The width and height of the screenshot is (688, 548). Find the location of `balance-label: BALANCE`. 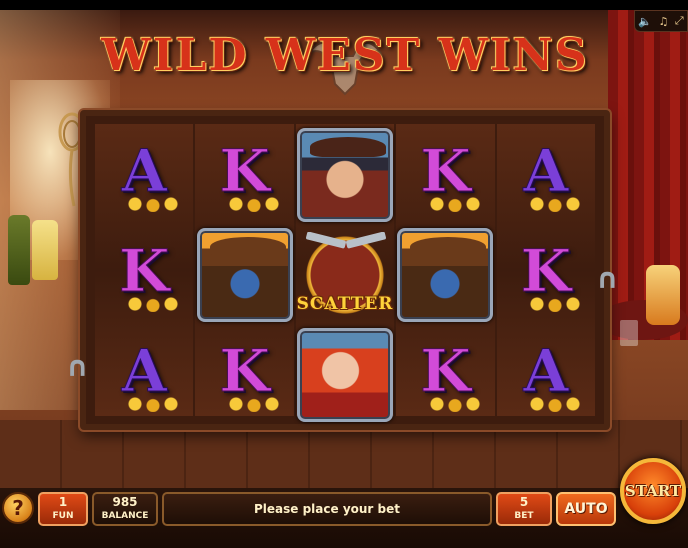

balance-label: BALANCE is located at coordinates (125, 516).